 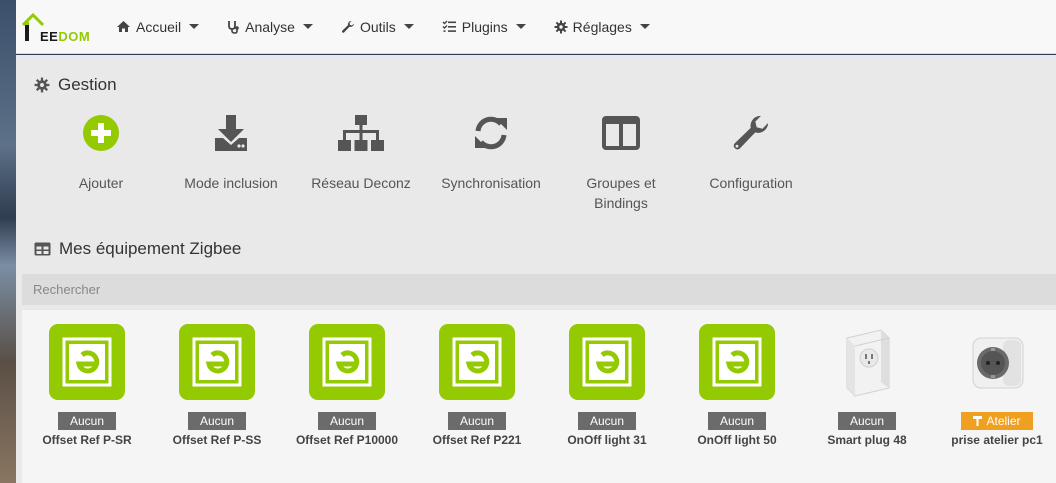 I want to click on equipment-card: Aucun Offset Ref P-SR, so click(x=87, y=385).